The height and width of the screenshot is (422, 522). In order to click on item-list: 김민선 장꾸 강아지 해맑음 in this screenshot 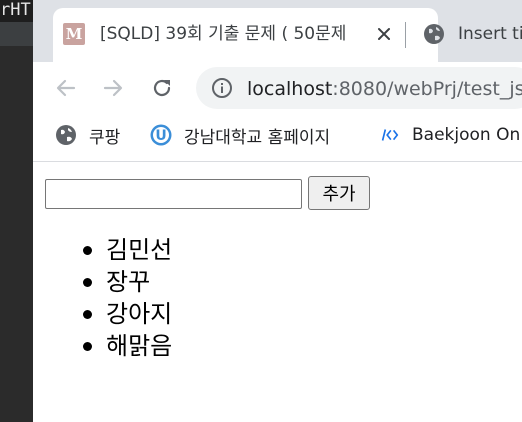, I will do `click(102, 298)`.